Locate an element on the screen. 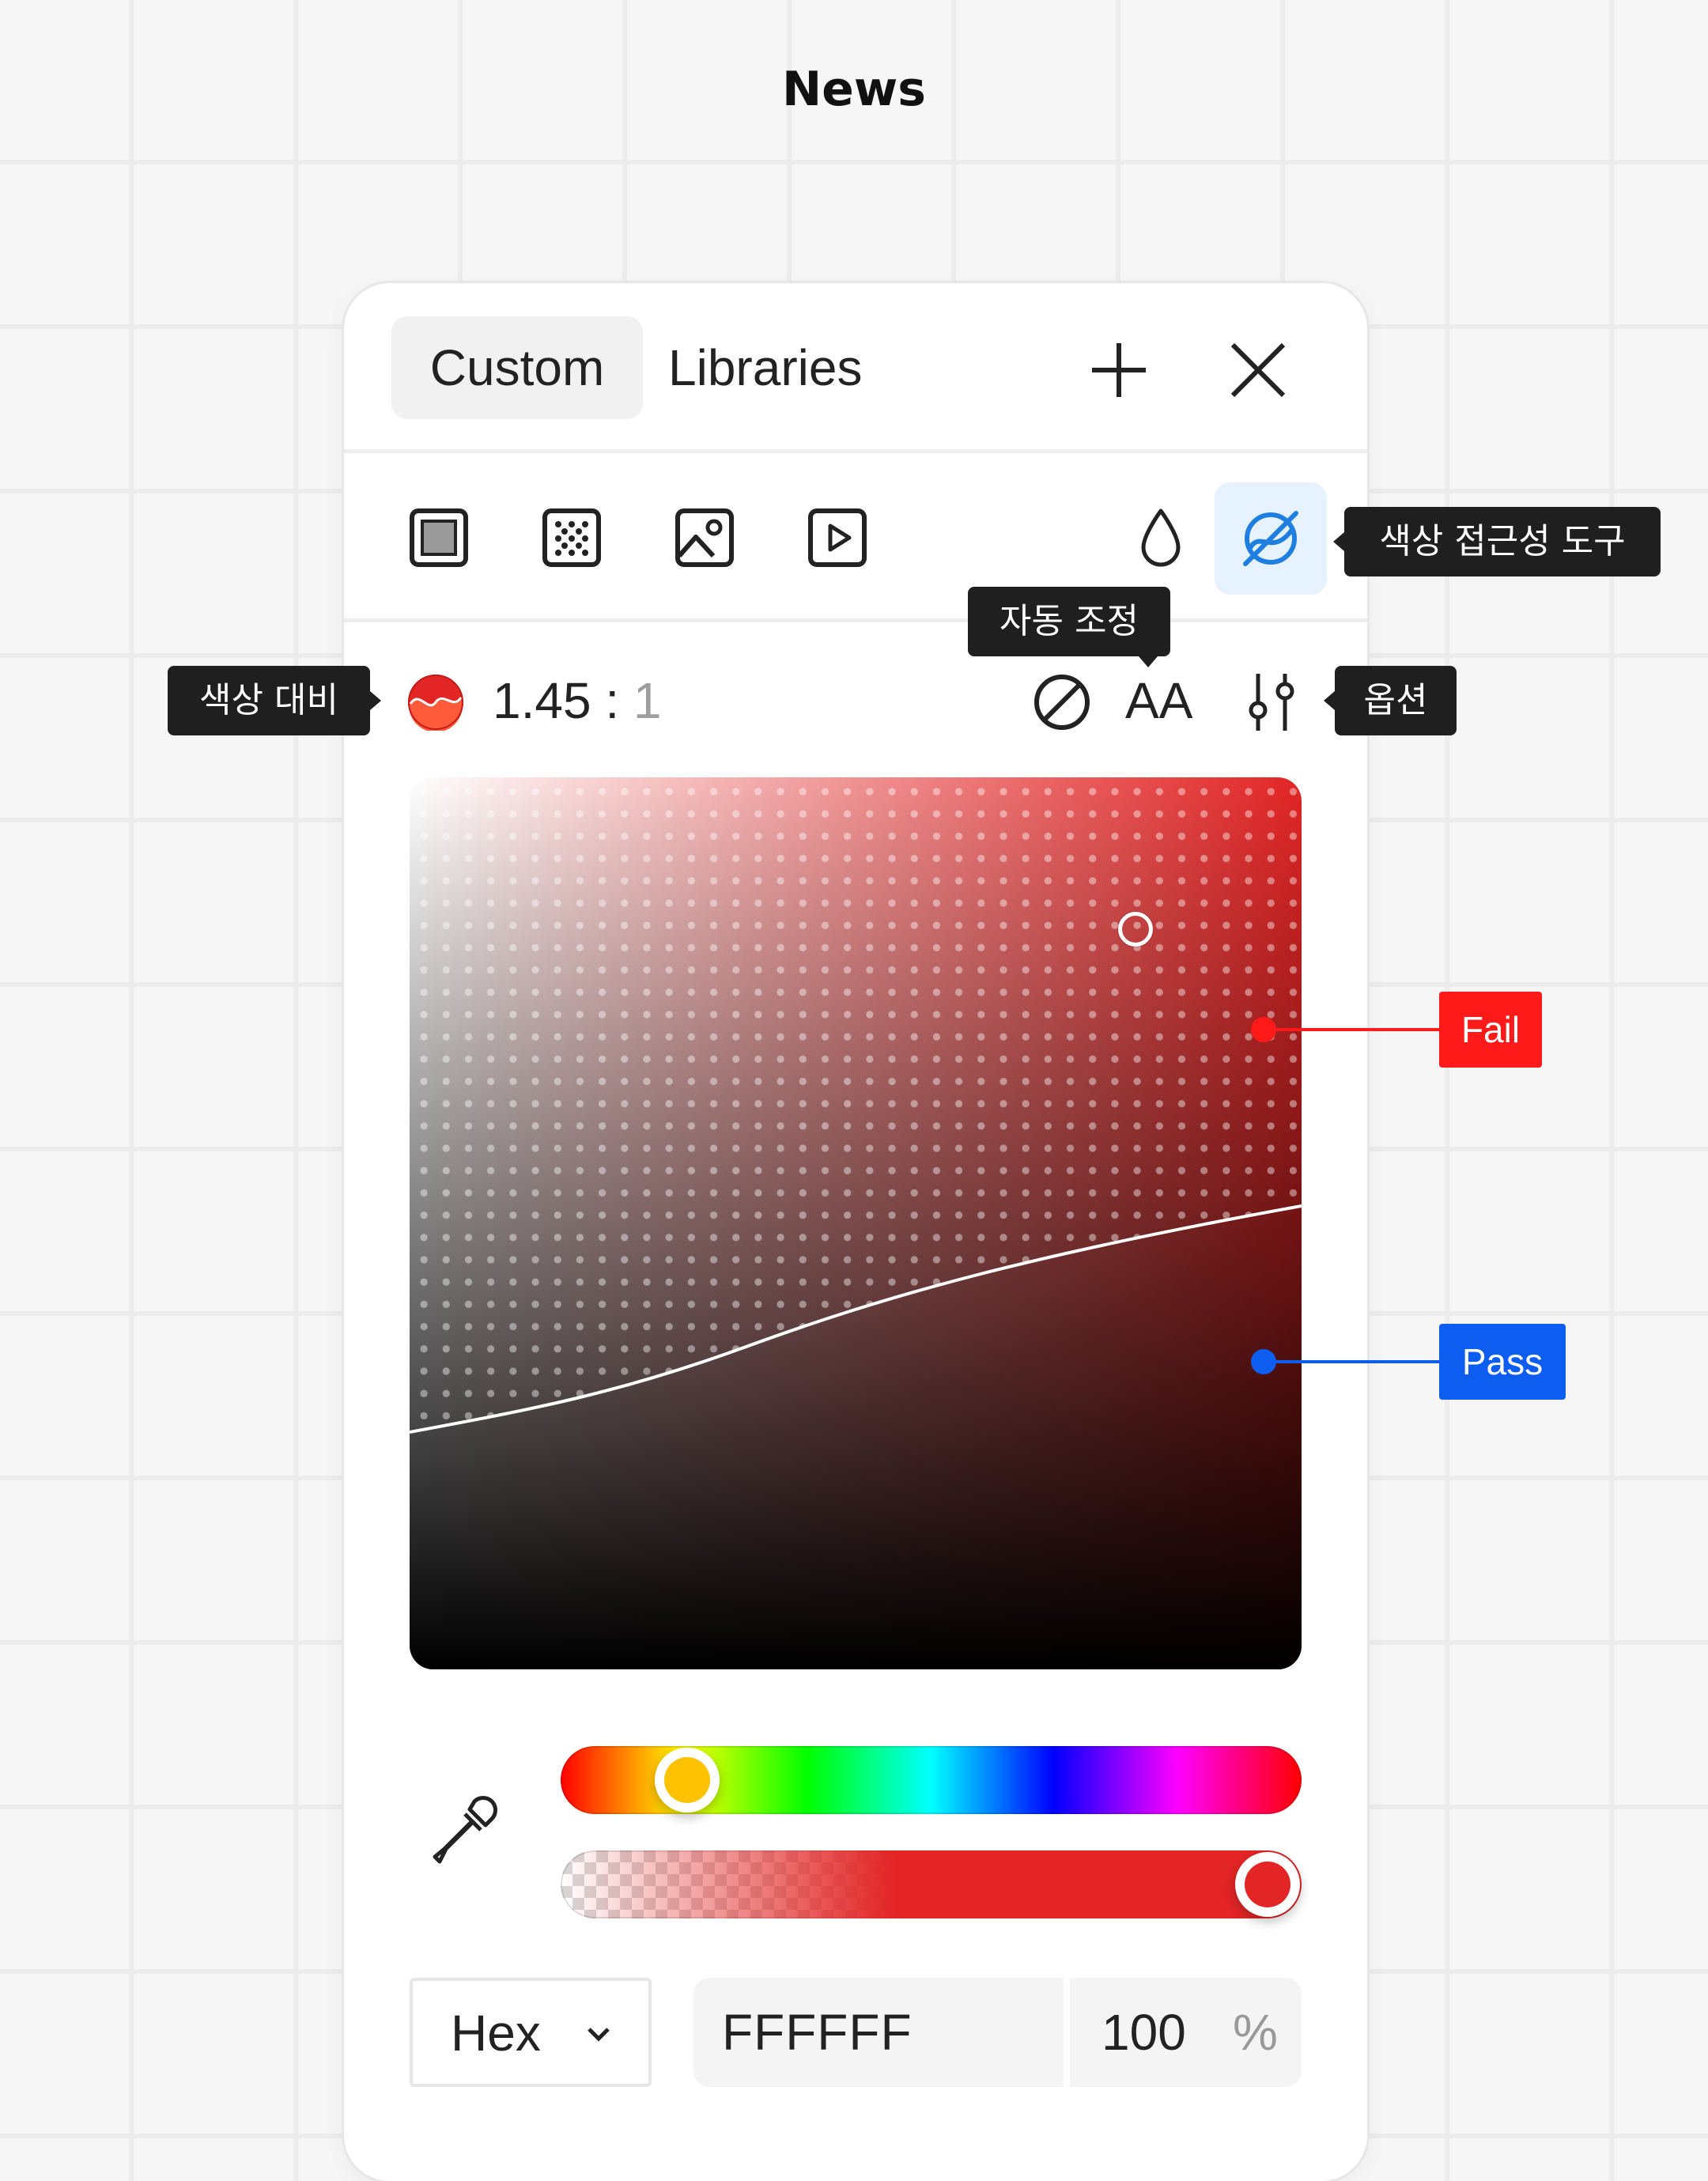  page-title: News is located at coordinates (854, 89).